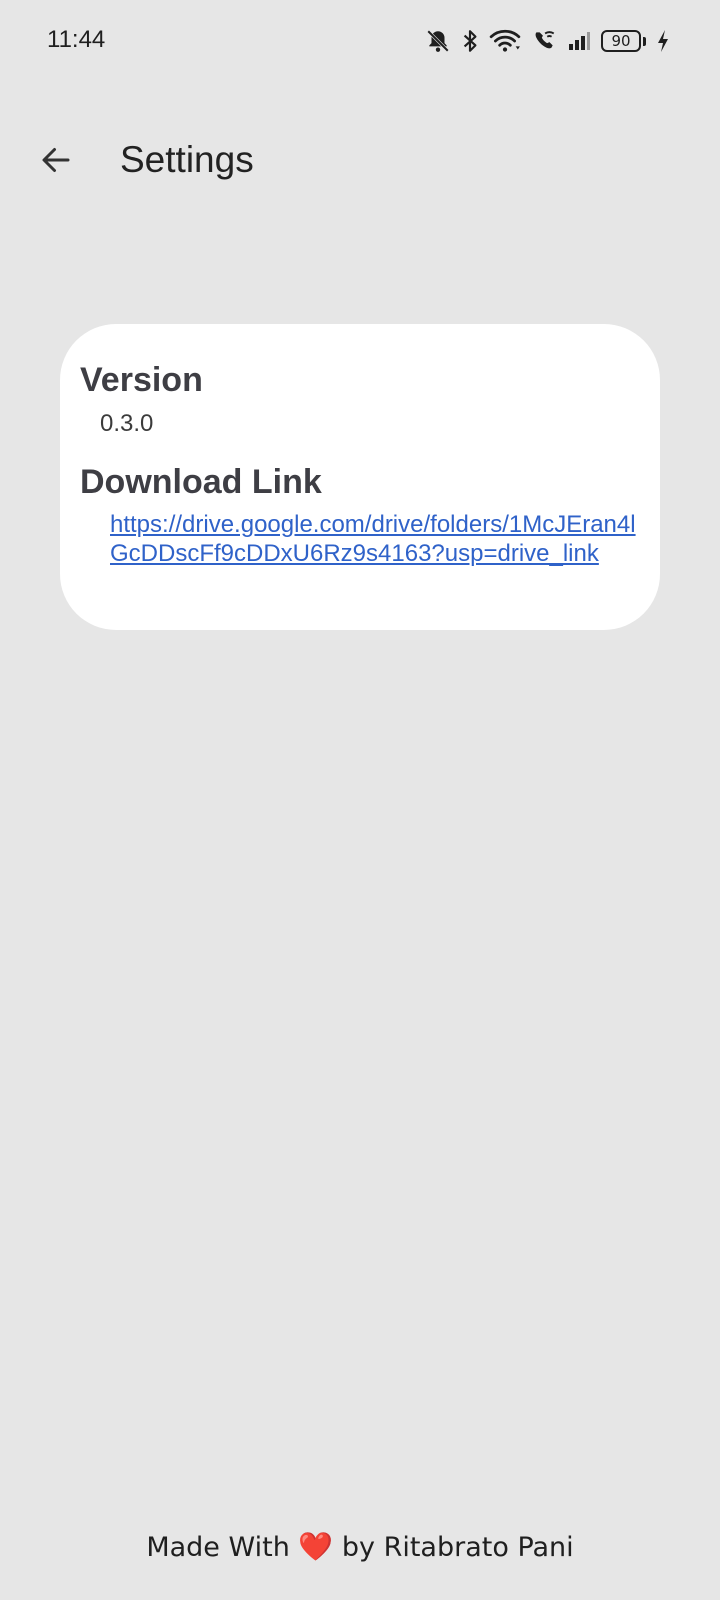  What do you see at coordinates (360, 42) in the screenshot?
I see `status-bar: 11:44 90` at bounding box center [360, 42].